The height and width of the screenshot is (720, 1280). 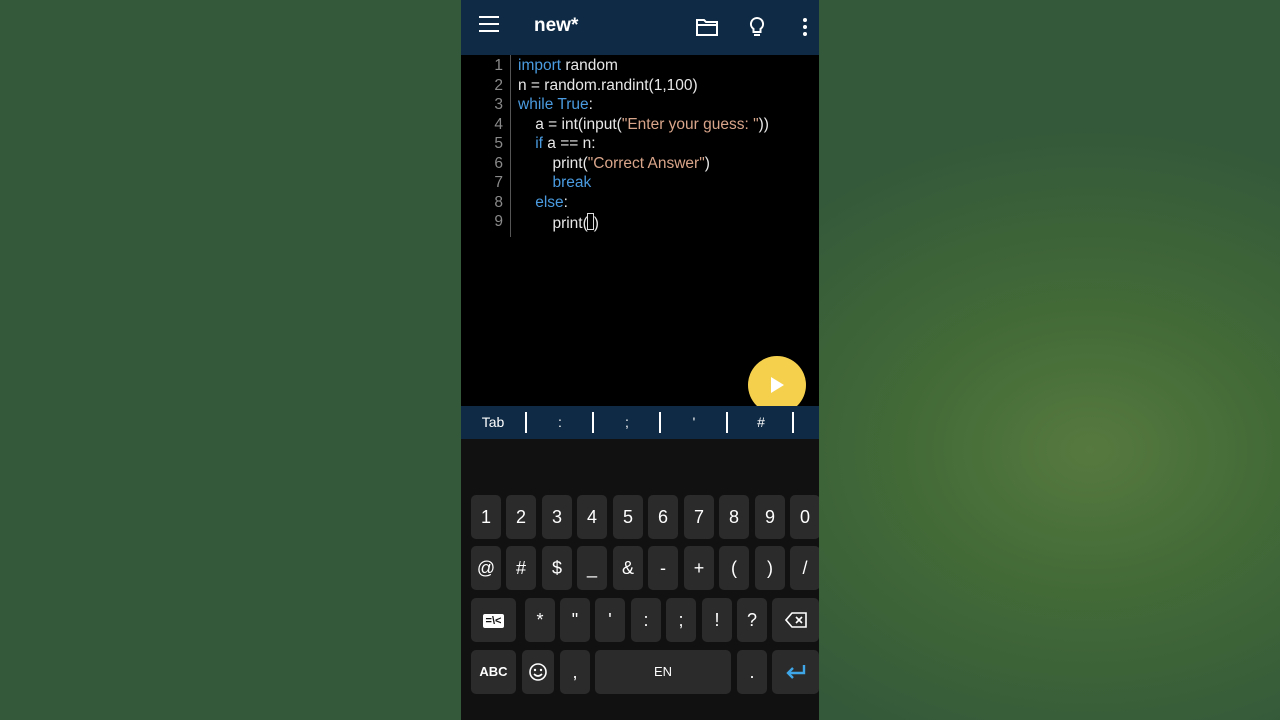 I want to click on code-text: print("Correct Answer"), so click(x=614, y=163).